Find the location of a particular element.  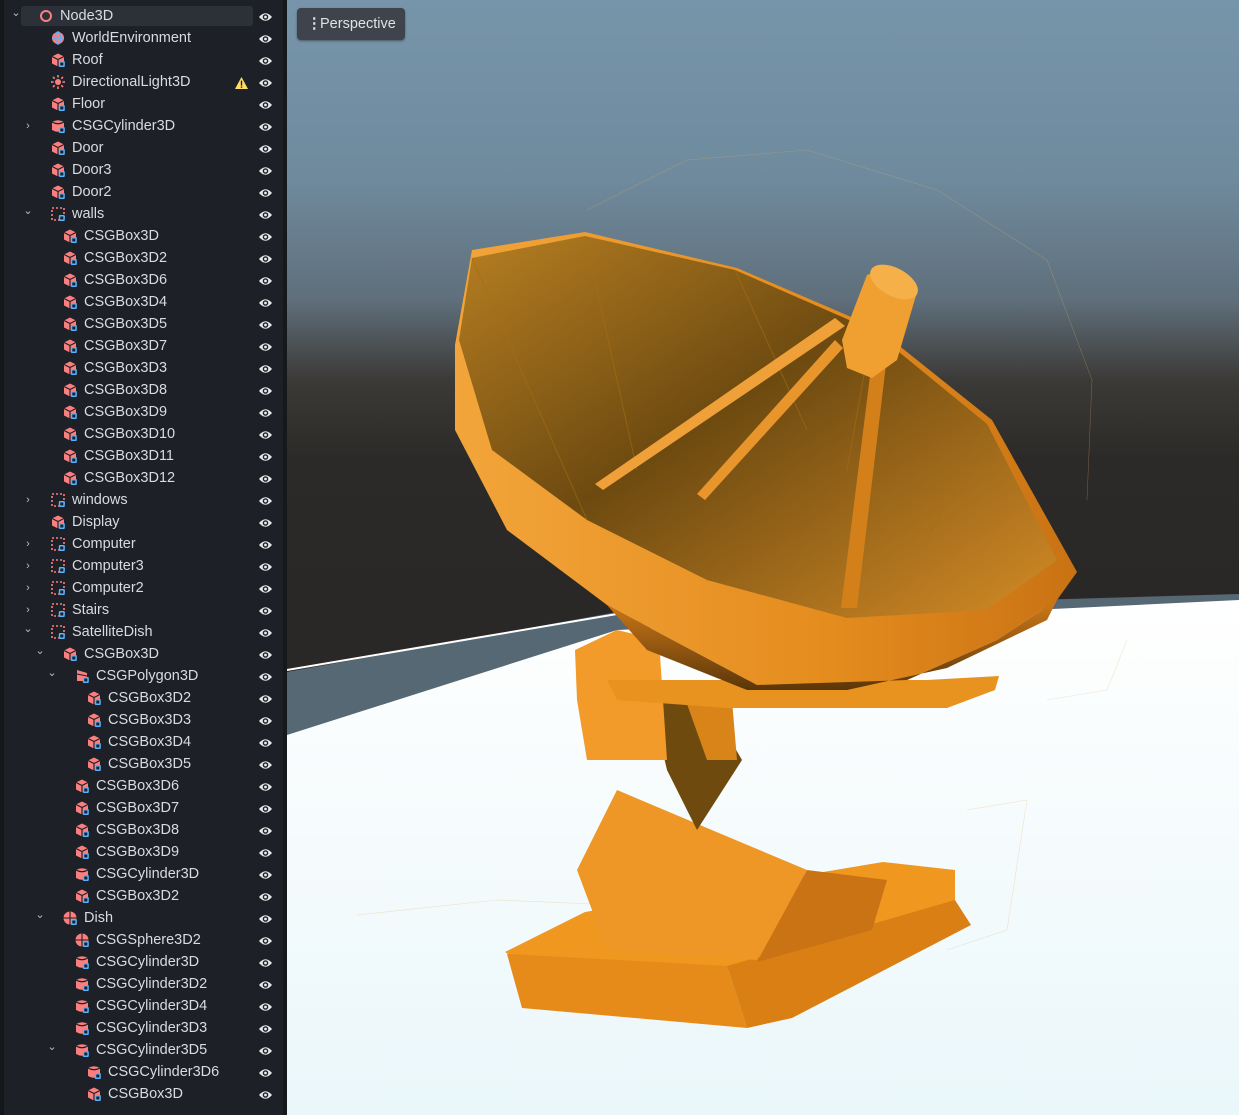

tree-item: Floor is located at coordinates (143, 104).